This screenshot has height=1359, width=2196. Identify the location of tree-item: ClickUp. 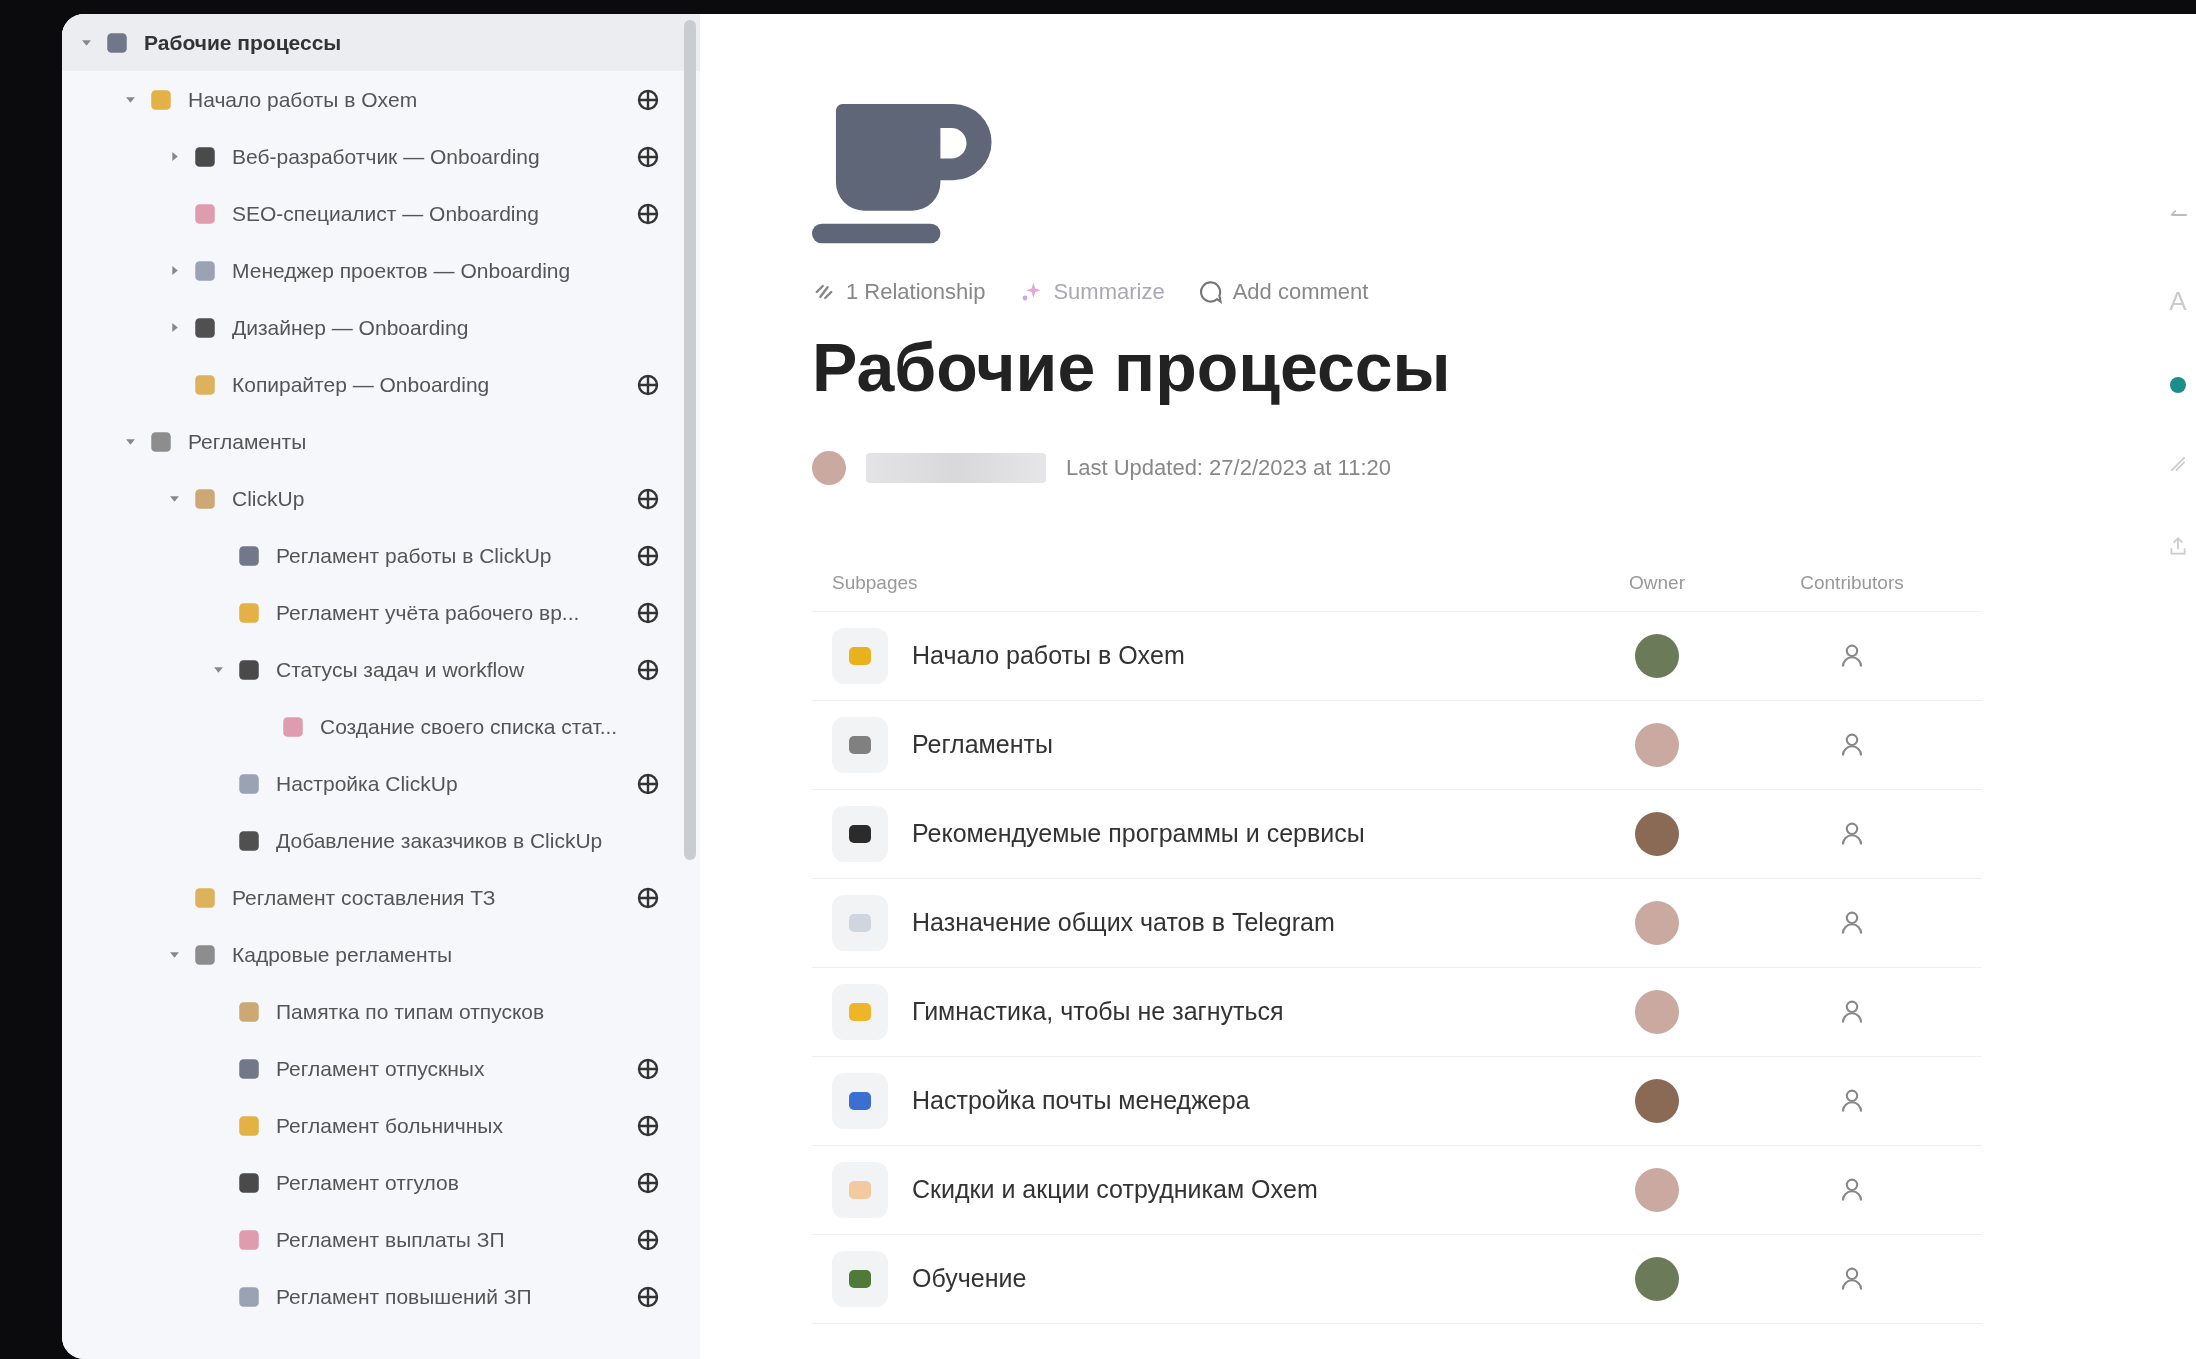
(381, 498).